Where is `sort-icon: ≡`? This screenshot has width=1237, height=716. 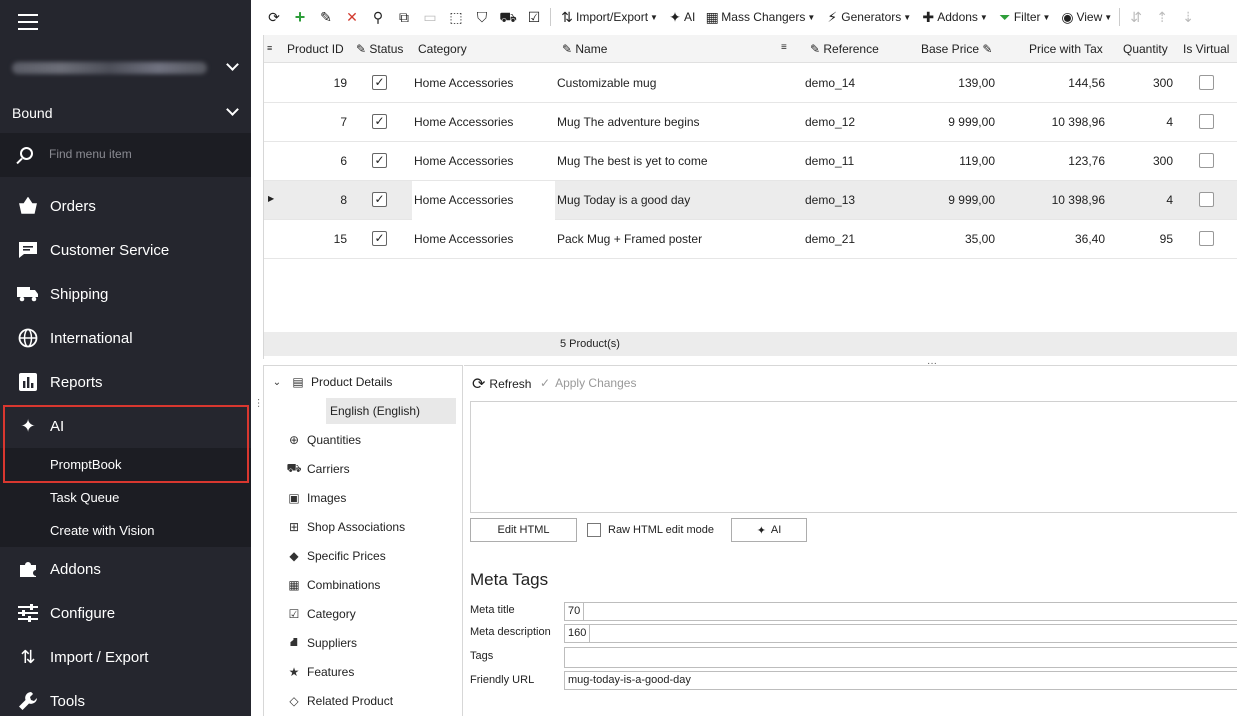 sort-icon: ≡ is located at coordinates (784, 47).